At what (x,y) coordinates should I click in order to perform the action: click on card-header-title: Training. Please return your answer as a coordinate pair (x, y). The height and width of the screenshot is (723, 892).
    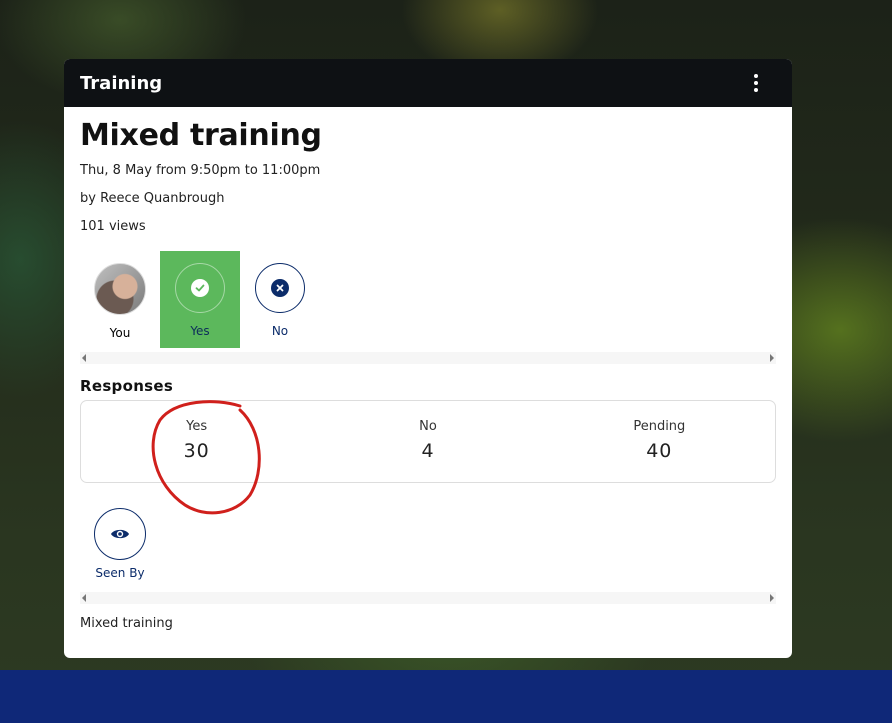
    Looking at the image, I should click on (121, 83).